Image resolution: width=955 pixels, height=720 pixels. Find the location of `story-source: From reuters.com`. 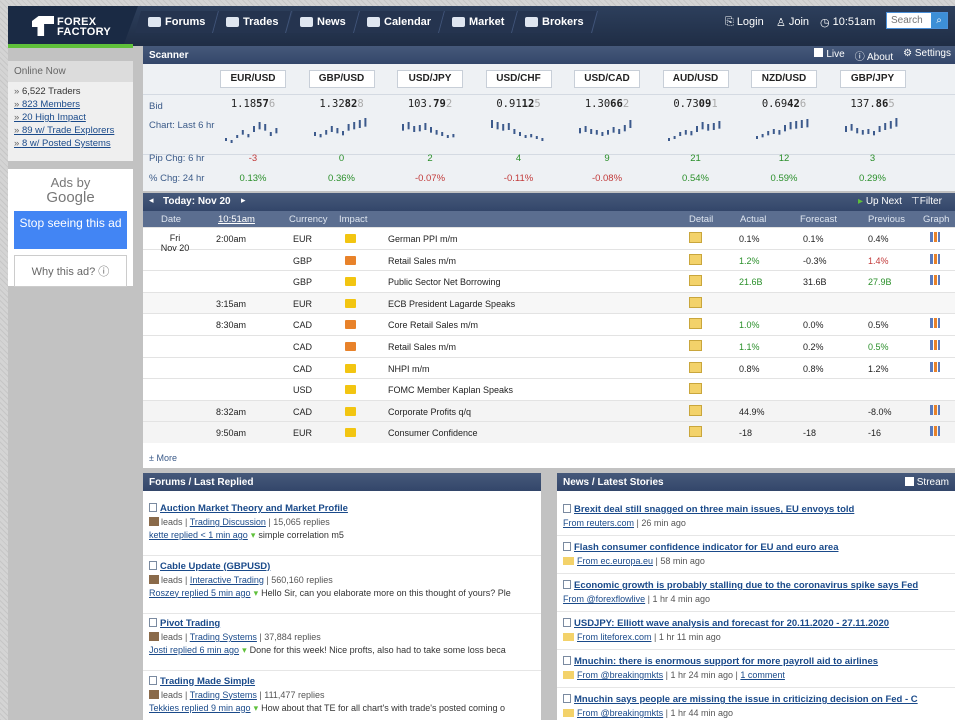

story-source: From reuters.com is located at coordinates (598, 523).